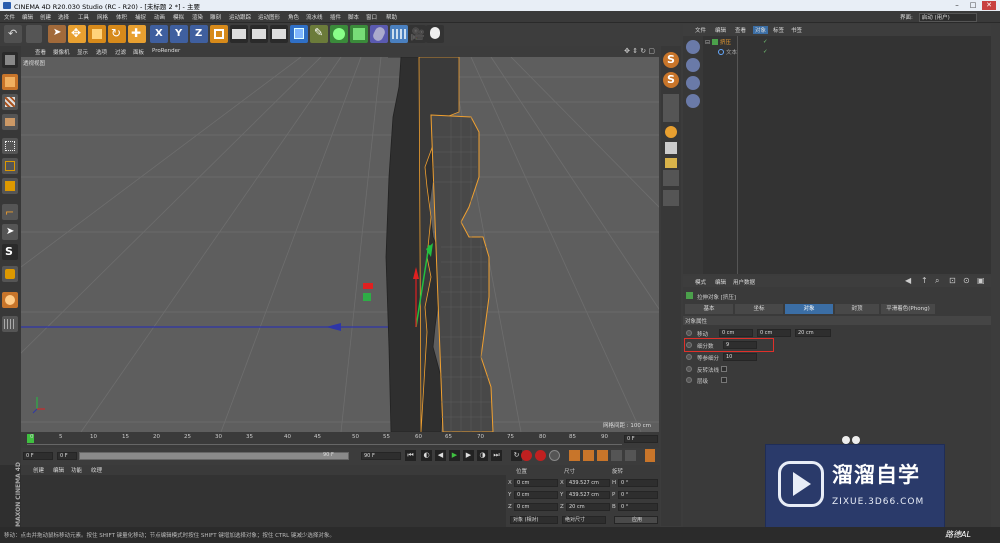 The width and height of the screenshot is (1000, 543). Describe the element at coordinates (10, 186) in the screenshot. I see `polygons-mode-button` at that location.